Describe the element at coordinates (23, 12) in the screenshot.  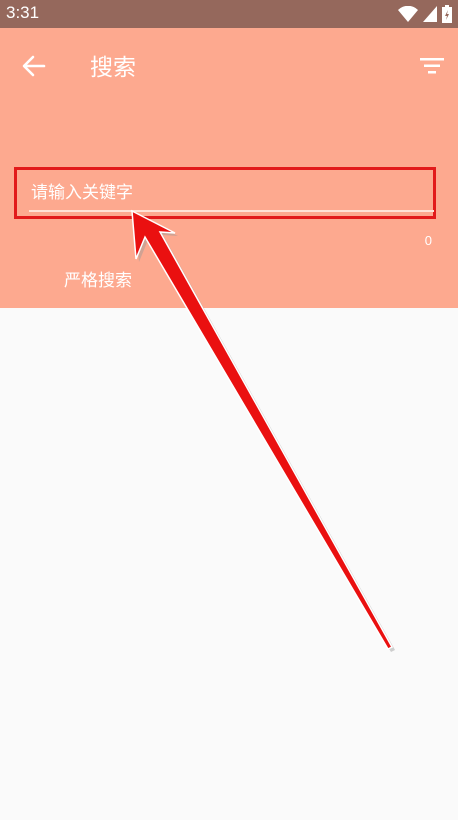
I see `status-time: 3:31` at that location.